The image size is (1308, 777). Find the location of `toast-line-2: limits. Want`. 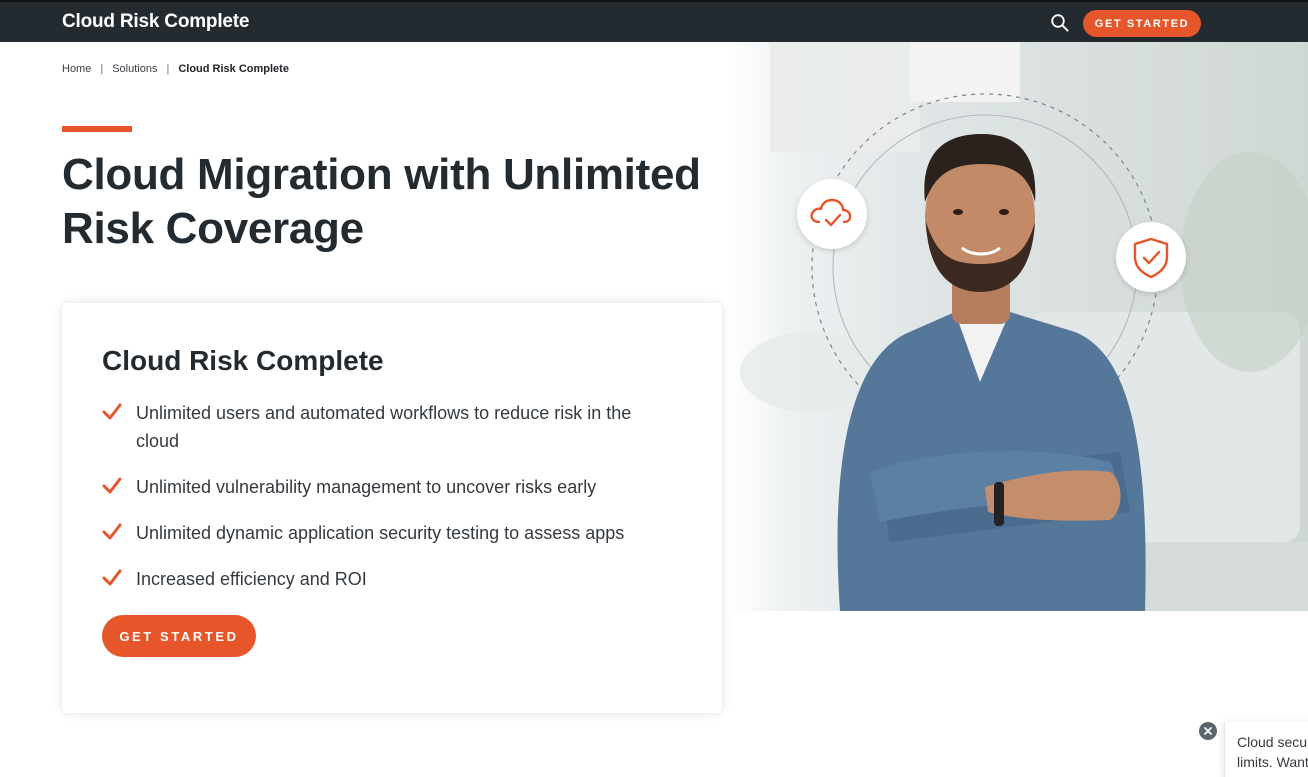

toast-line-2: limits. Want is located at coordinates (1272, 762).